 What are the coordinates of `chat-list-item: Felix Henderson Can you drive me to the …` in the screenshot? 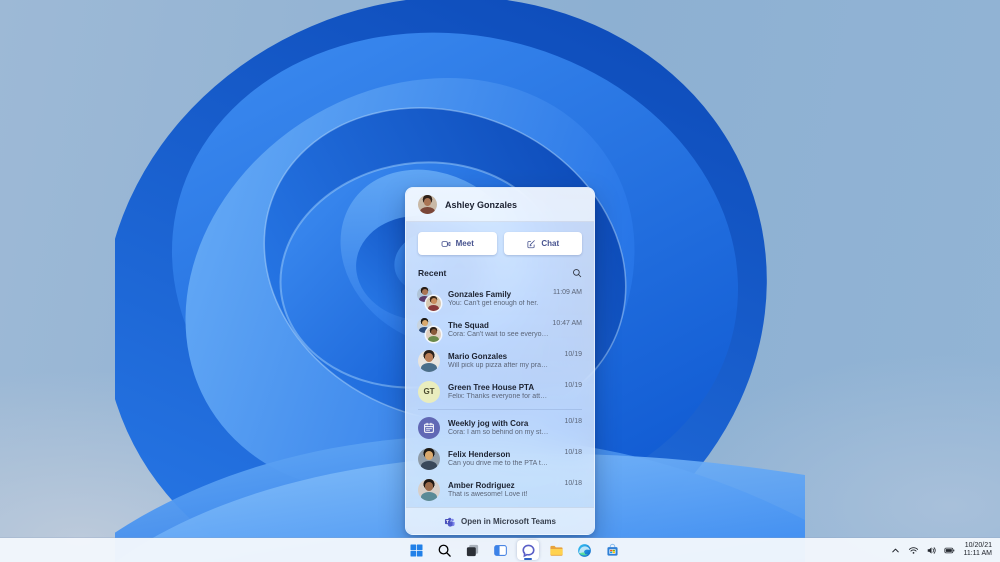 It's located at (500, 458).